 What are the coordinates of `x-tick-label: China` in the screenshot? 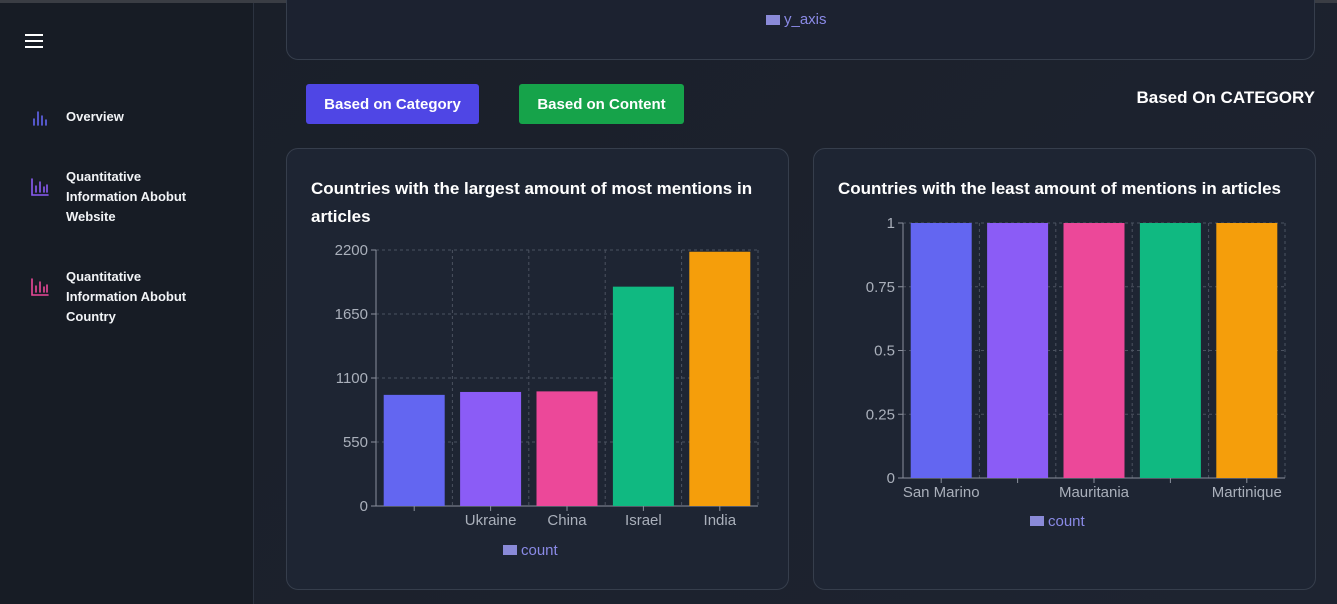 It's located at (567, 520).